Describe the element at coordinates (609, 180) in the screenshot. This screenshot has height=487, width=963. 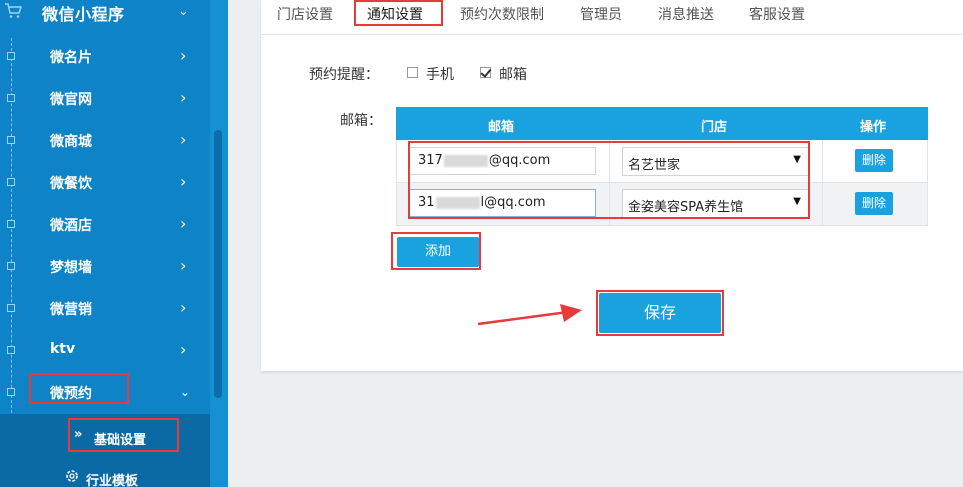
I see `annotation-box-rows` at that location.